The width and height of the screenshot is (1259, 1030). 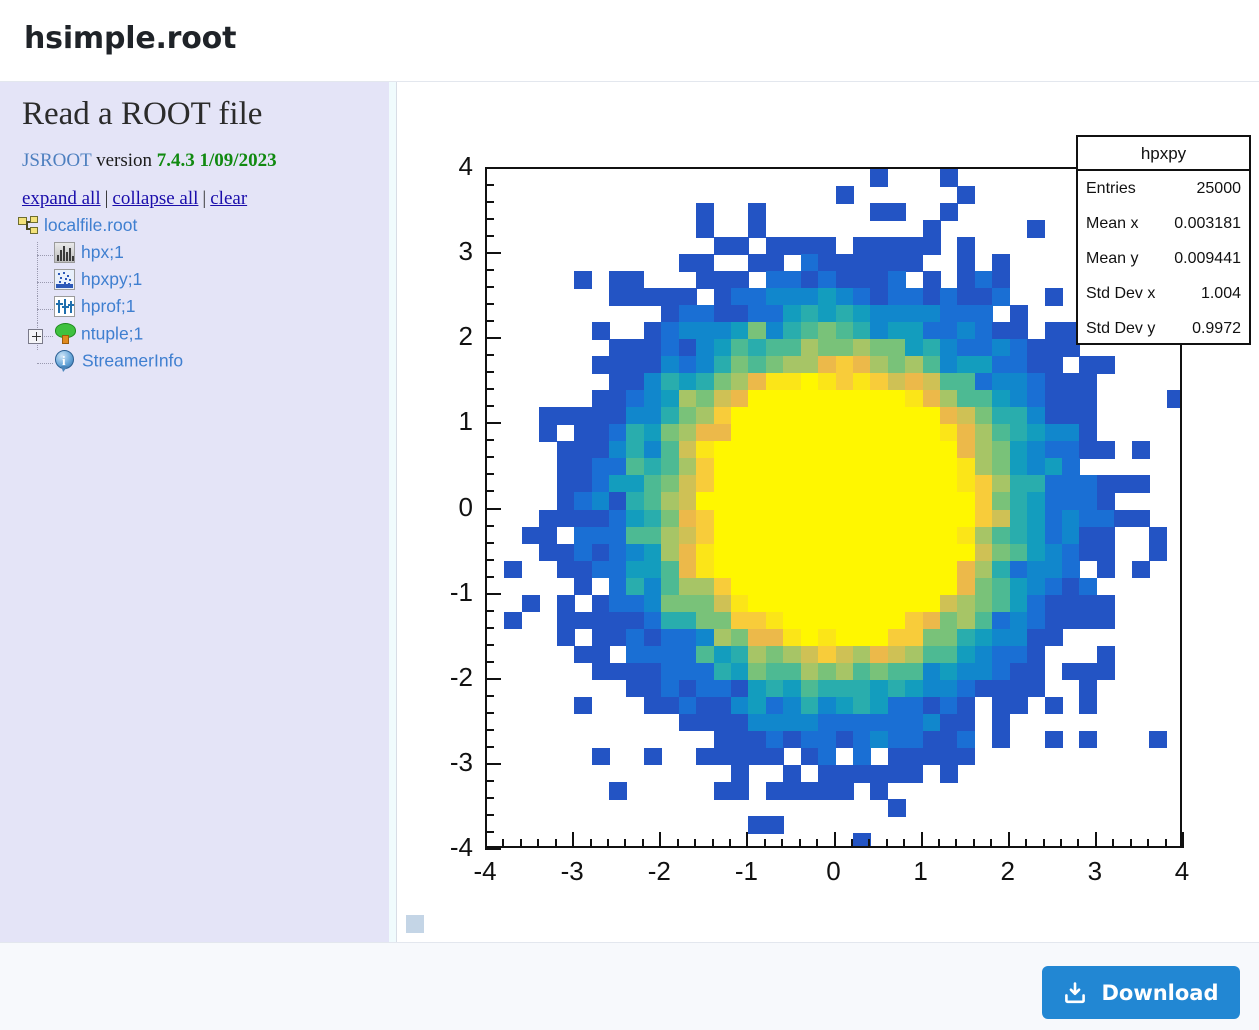 What do you see at coordinates (465, 251) in the screenshot?
I see `y-tick-label: 3` at bounding box center [465, 251].